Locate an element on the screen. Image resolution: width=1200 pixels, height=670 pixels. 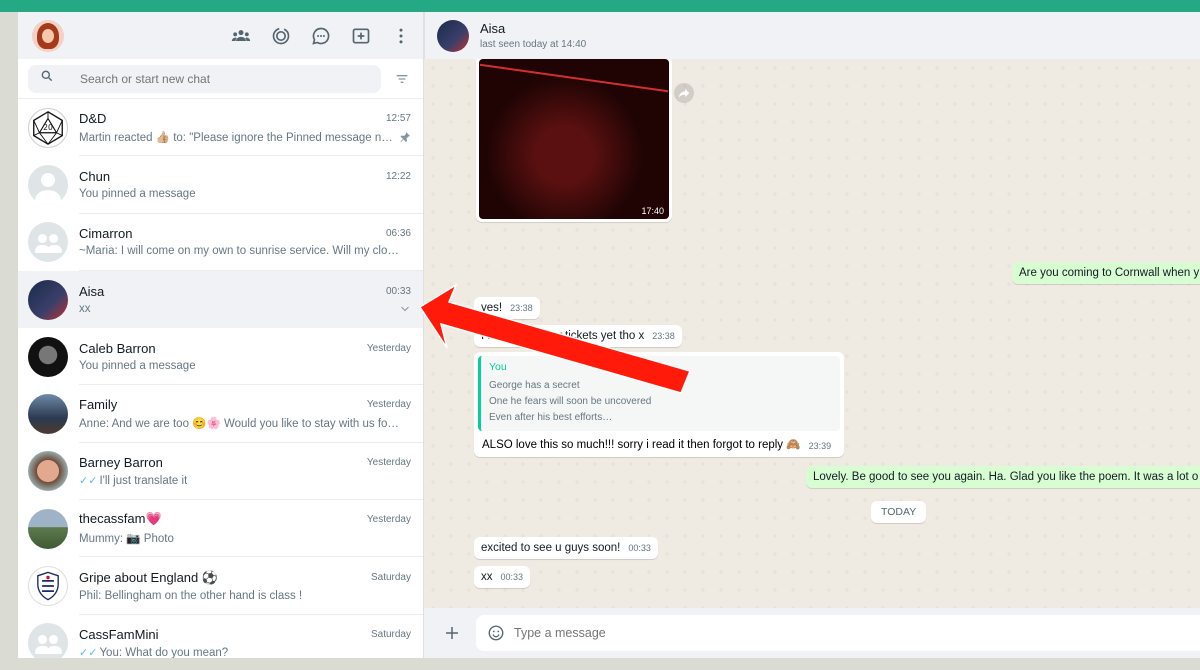
message-incoming: excited to see u guys soon! 00:33 is located at coordinates (566, 548).